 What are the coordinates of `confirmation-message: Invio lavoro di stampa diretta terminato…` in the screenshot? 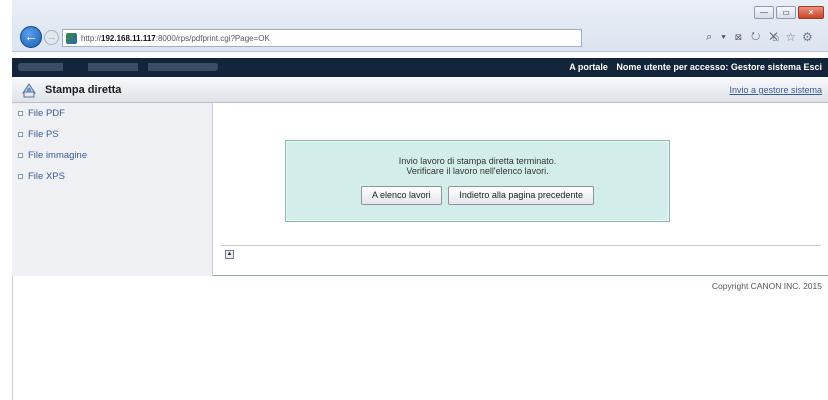 It's located at (477, 161).